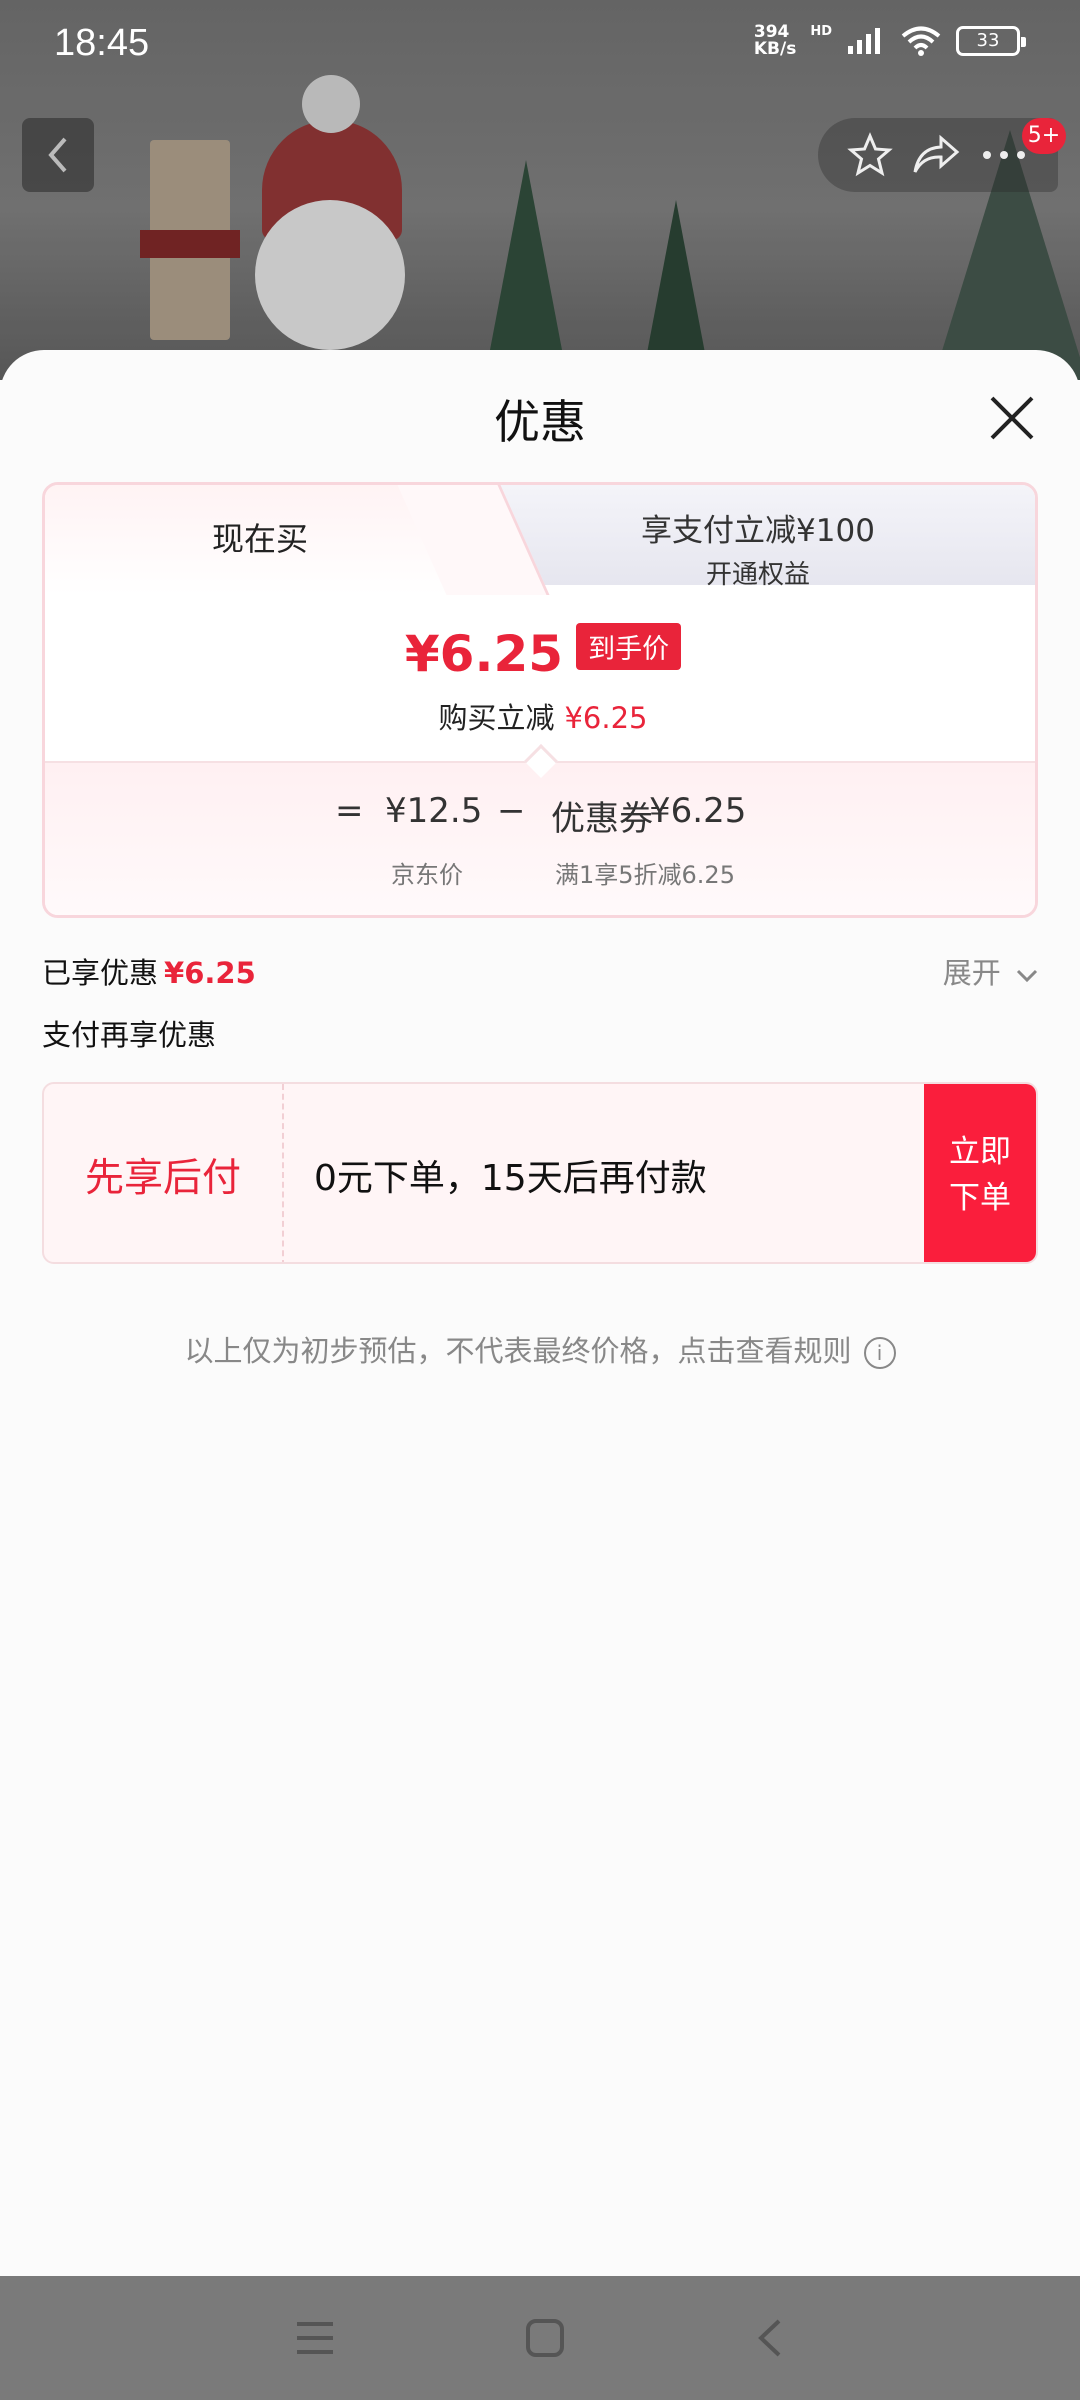 This screenshot has width=1080, height=2400. I want to click on final-price-tag: 到手价, so click(629, 646).